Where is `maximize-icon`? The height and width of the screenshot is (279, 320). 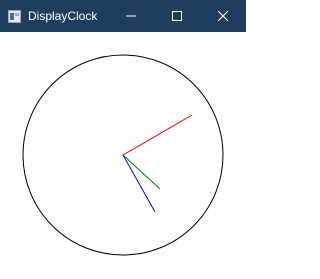 maximize-icon is located at coordinates (177, 16).